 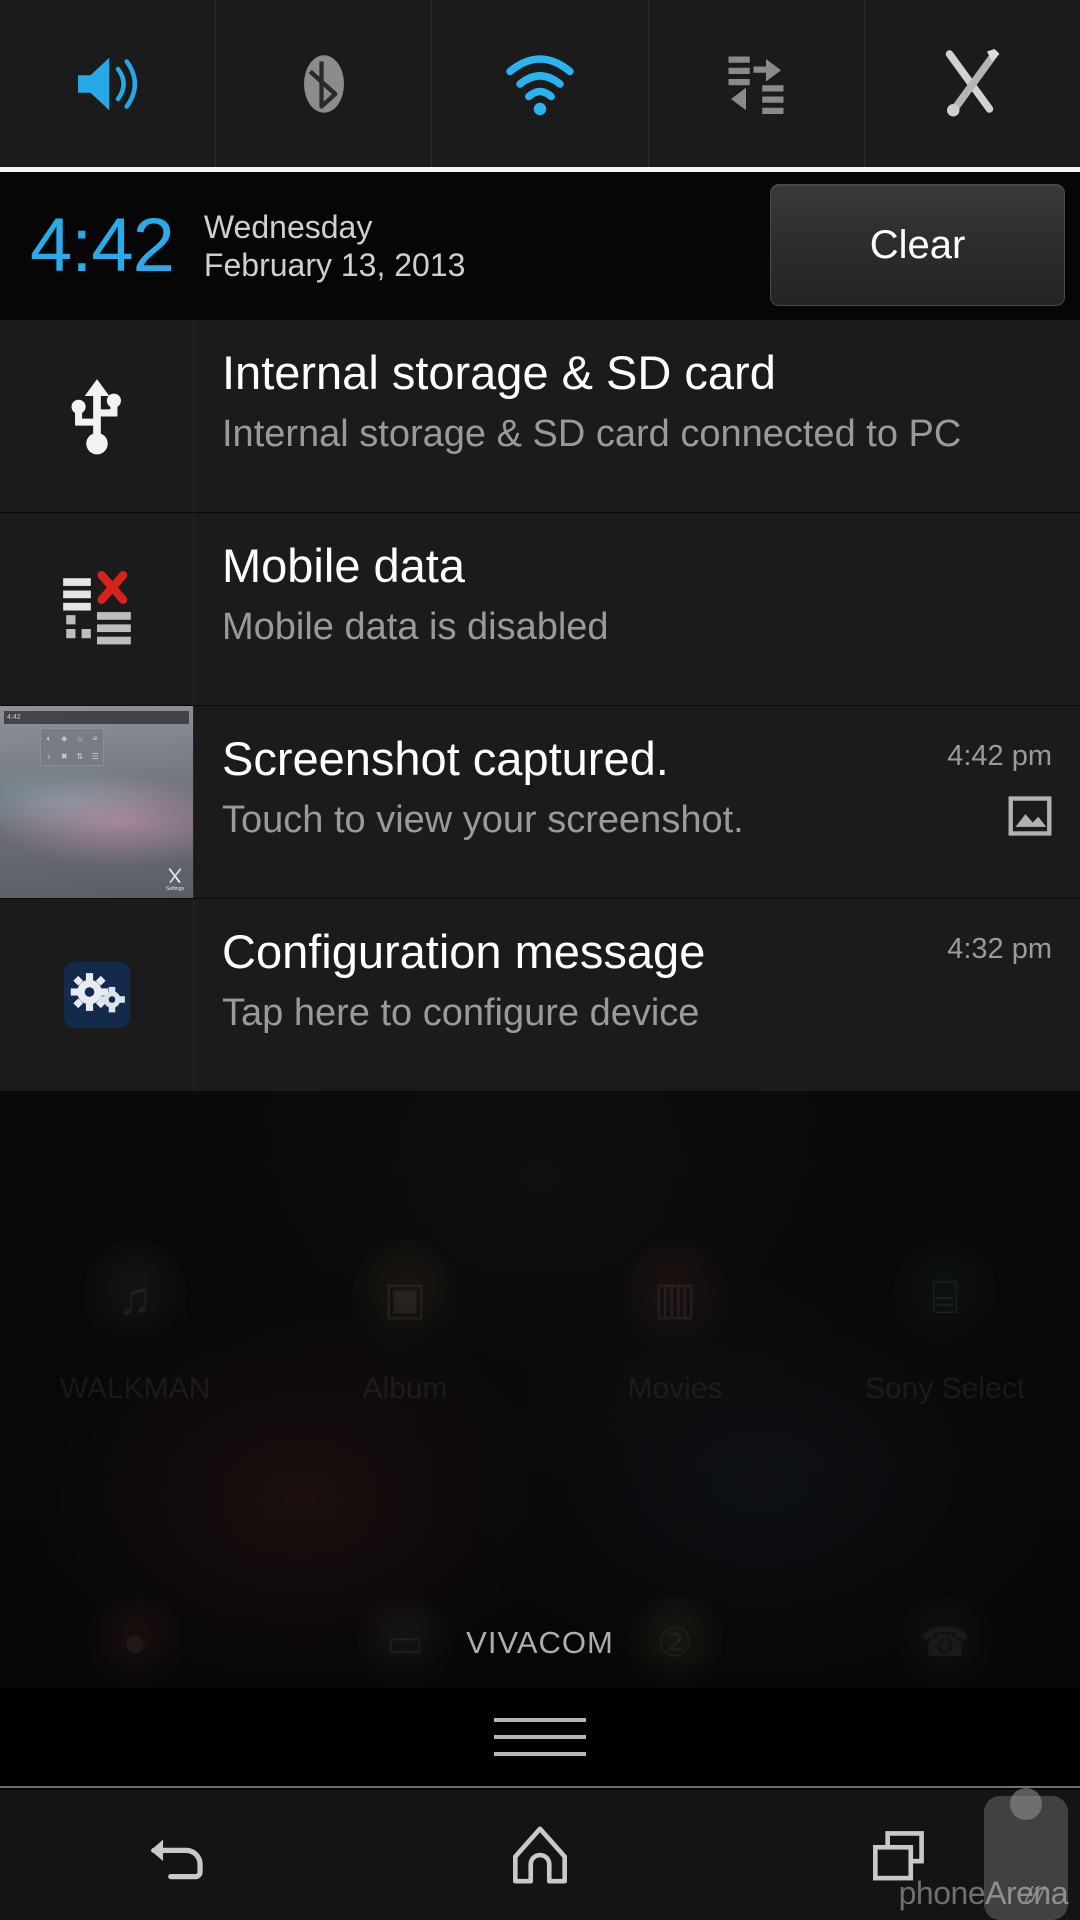 What do you see at coordinates (540, 1642) in the screenshot?
I see `carrier-name: VIVACOM` at bounding box center [540, 1642].